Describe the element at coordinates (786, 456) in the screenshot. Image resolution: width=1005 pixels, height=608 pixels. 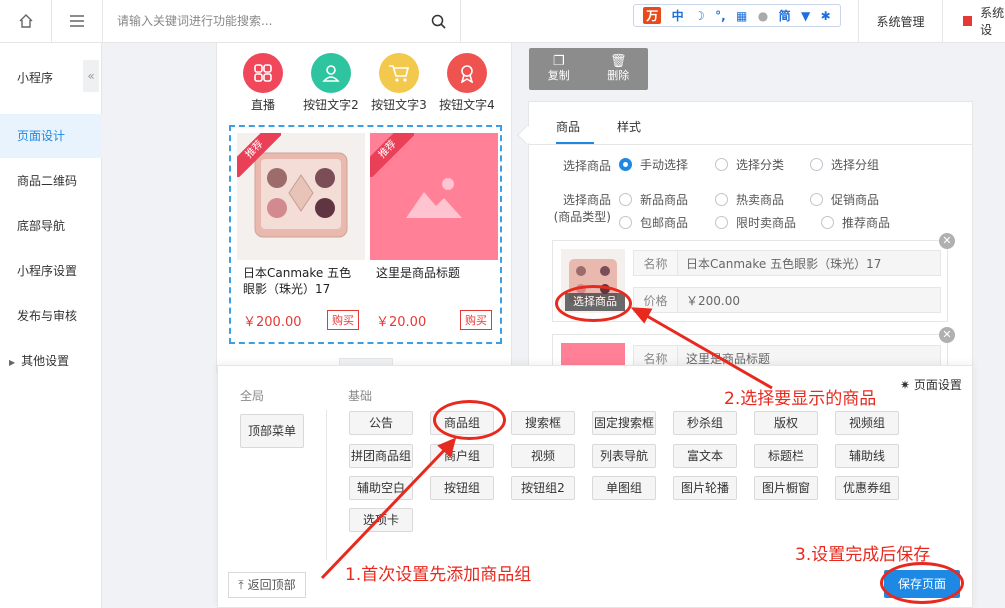
I see `component-title-bar: 标题栏` at that location.